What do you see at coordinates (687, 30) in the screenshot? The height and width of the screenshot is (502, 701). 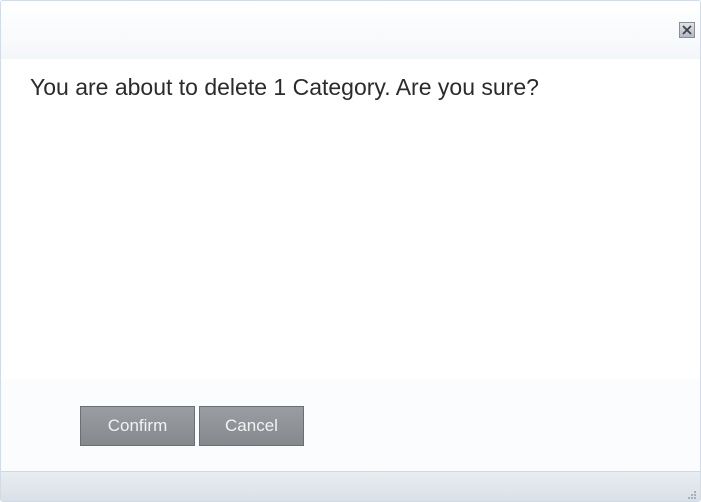 I see `close-icon` at bounding box center [687, 30].